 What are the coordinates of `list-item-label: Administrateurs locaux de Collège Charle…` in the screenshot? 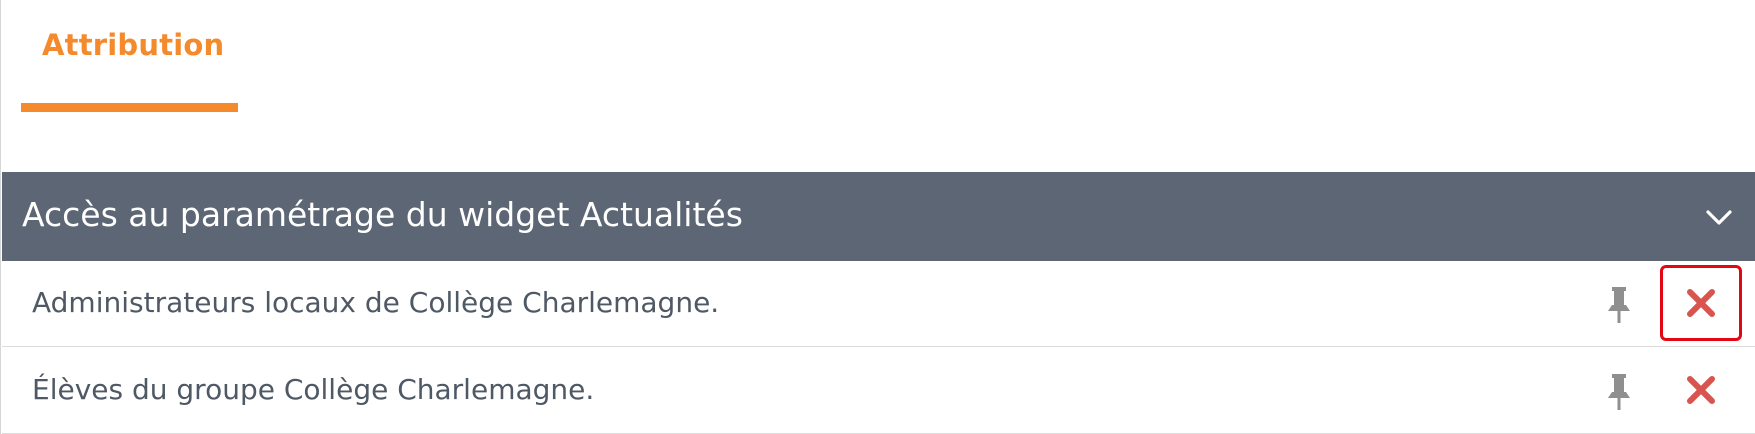 It's located at (376, 302).